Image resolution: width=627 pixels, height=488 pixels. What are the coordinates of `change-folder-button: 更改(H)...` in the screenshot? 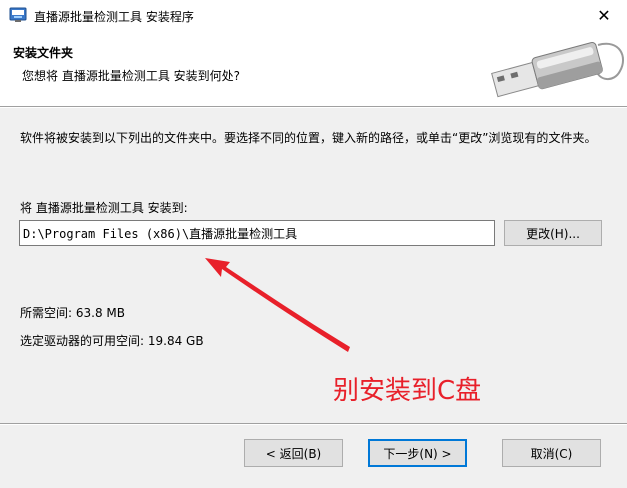 It's located at (553, 233).